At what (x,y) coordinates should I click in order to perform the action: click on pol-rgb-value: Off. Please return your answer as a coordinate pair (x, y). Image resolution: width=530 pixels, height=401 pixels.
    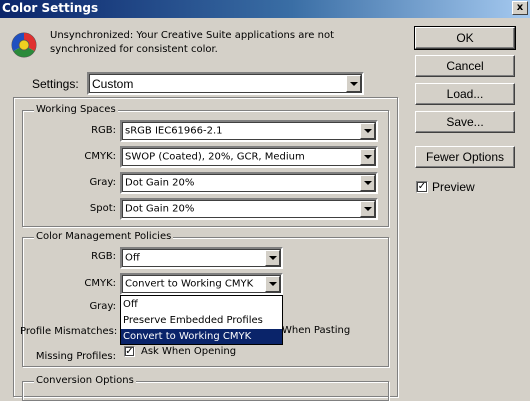
    Looking at the image, I should click on (132, 258).